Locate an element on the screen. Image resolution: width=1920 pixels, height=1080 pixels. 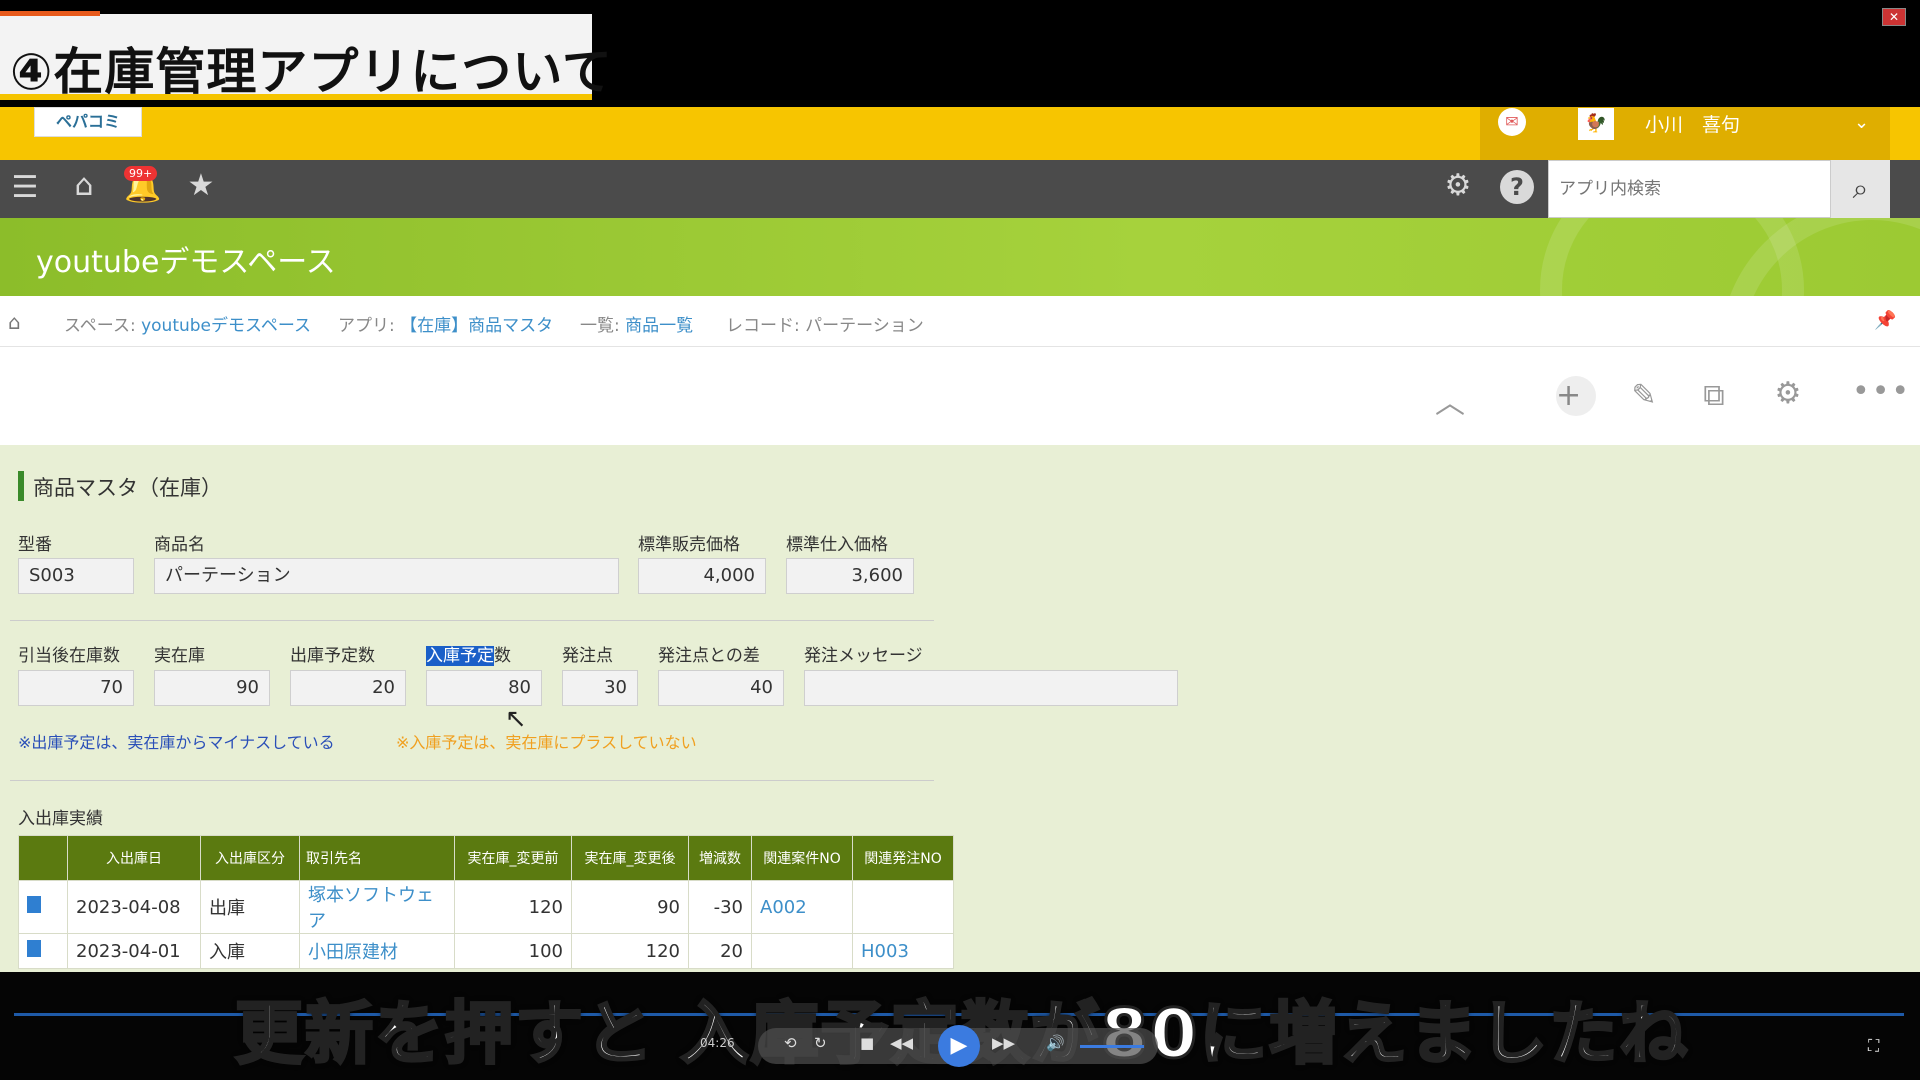
breadcrumb-app: アプリ: 【在庫】商品マスタ is located at coordinates (445, 323).